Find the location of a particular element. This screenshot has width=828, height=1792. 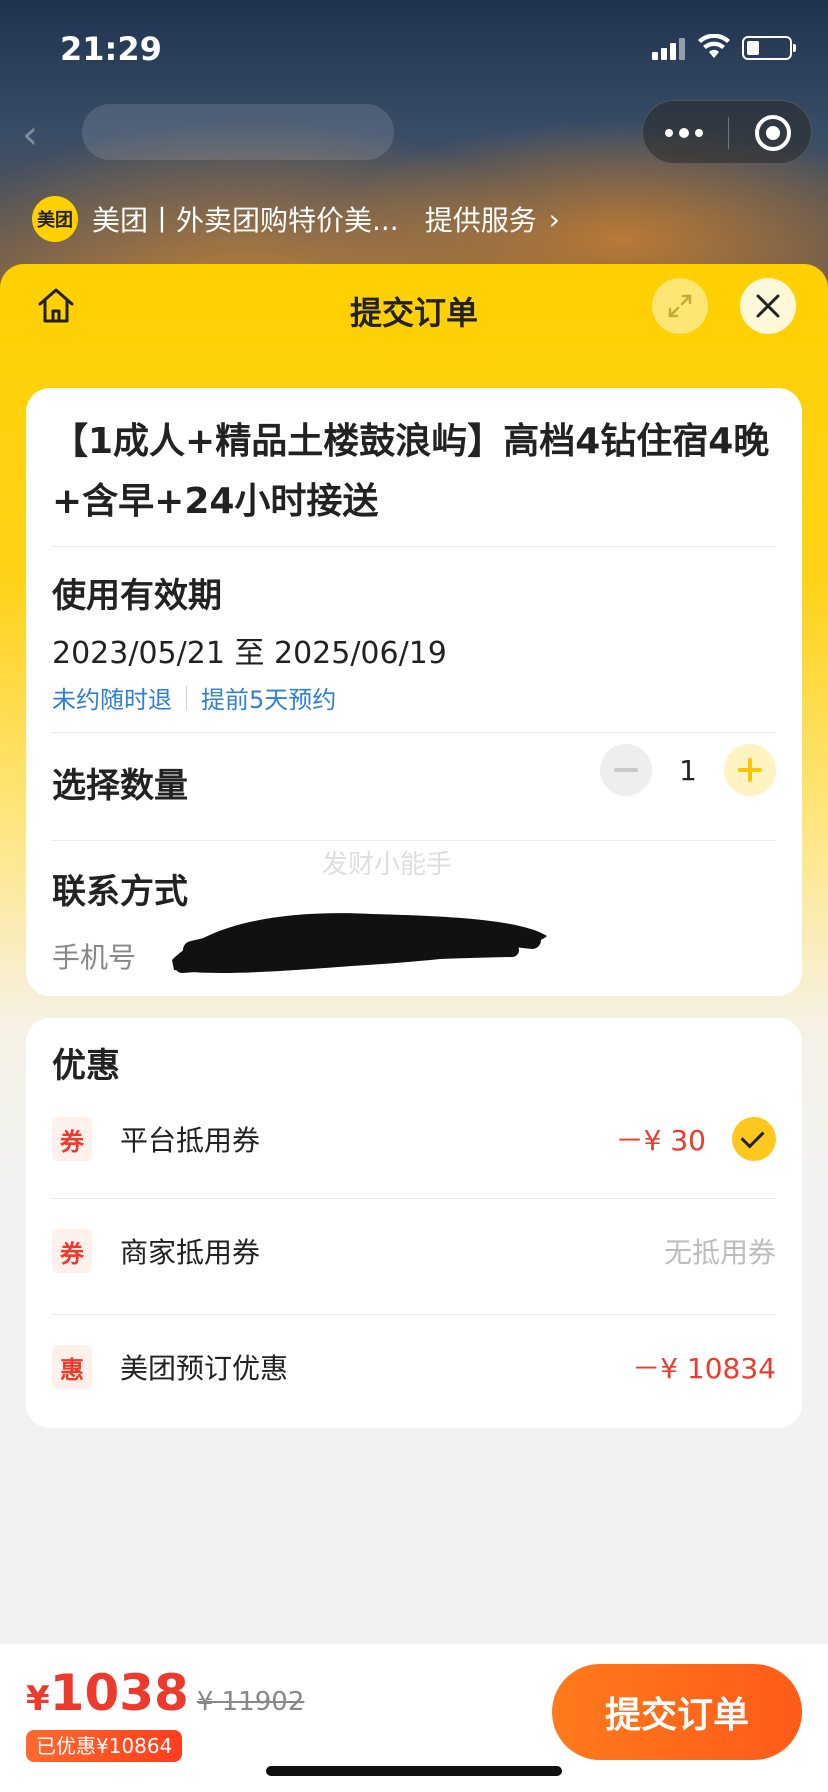

price-value: 1038 is located at coordinates (119, 1693).